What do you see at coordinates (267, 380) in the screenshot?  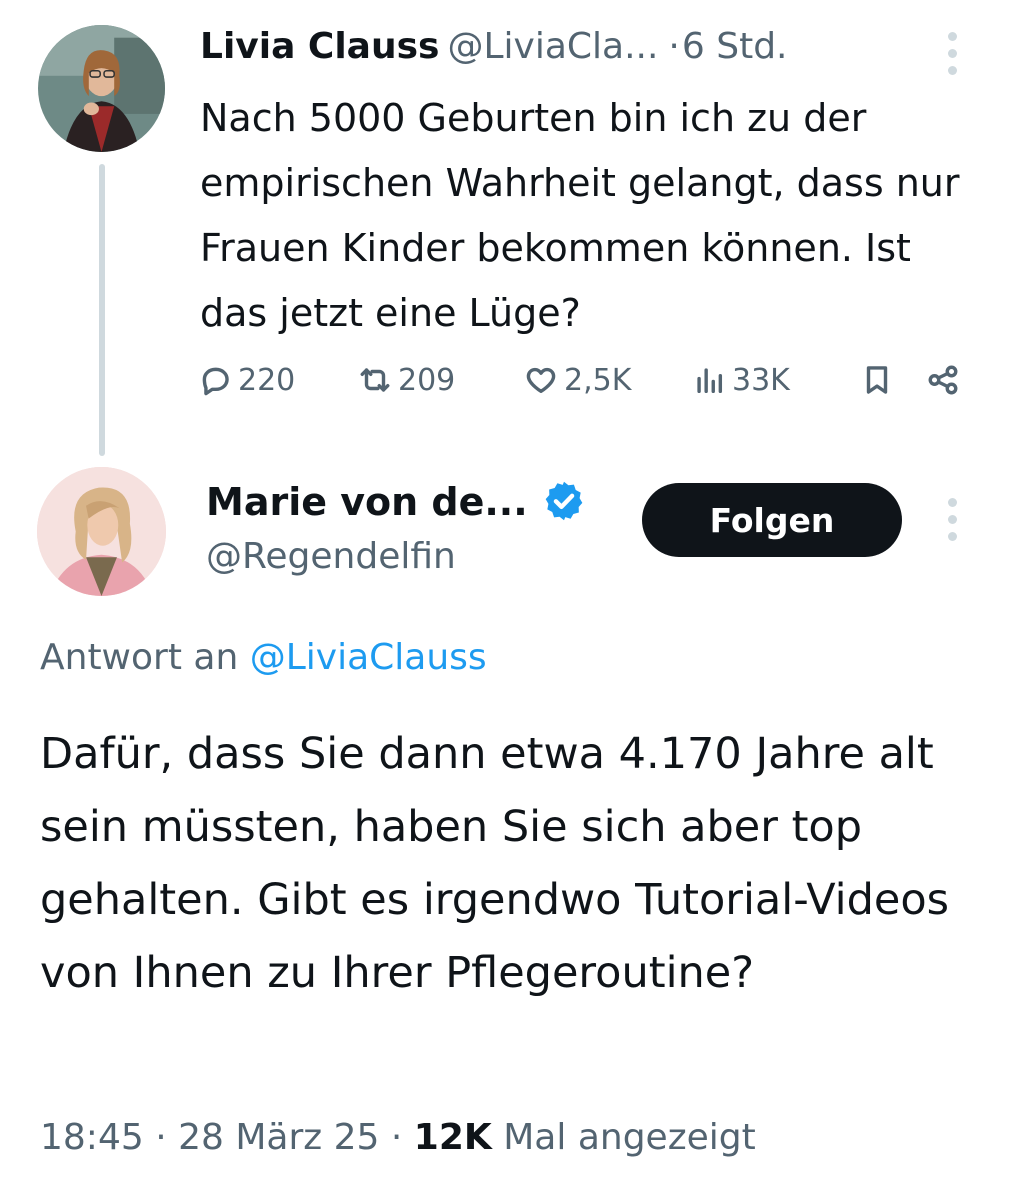 I see `reply-count: 220` at bounding box center [267, 380].